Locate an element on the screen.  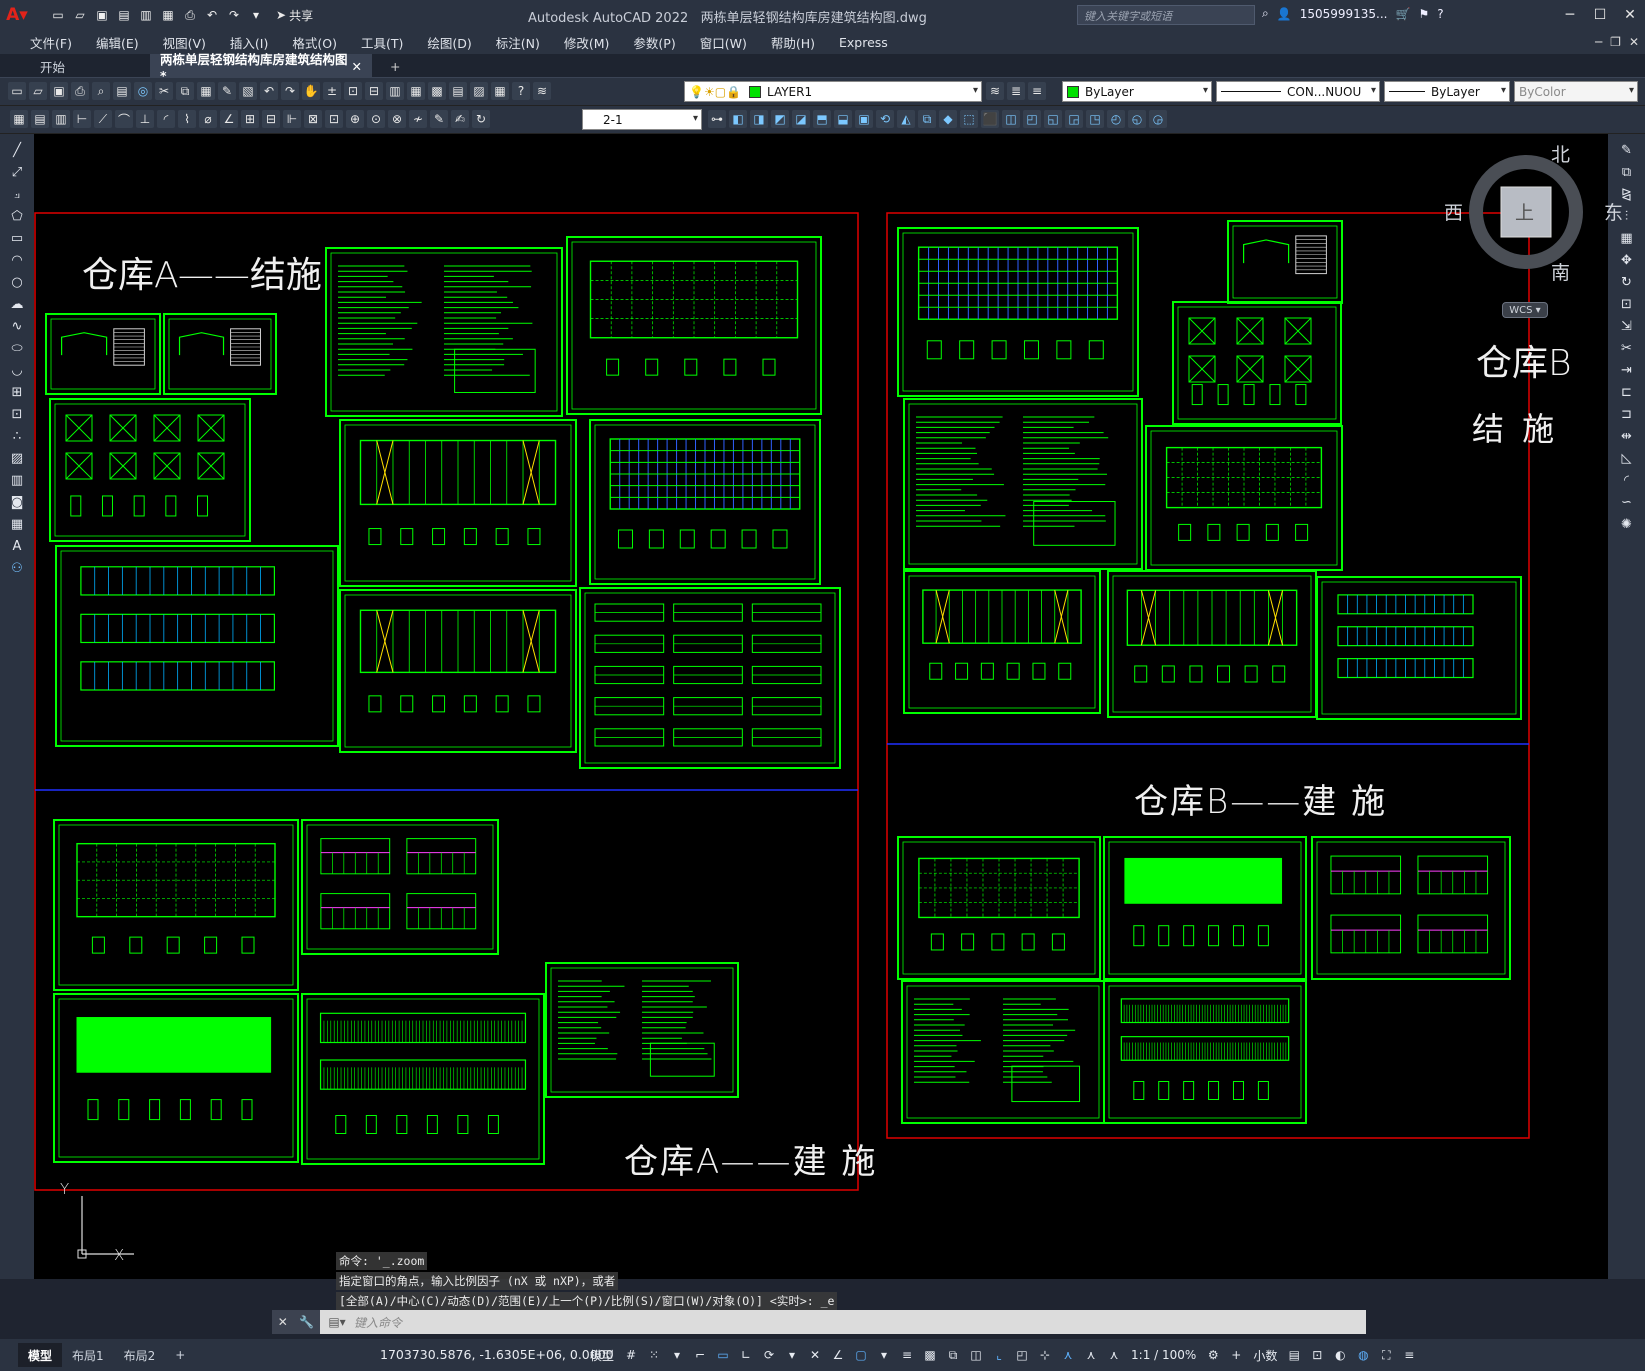
separate-icon: ◫ is located at coordinates (1011, 119).